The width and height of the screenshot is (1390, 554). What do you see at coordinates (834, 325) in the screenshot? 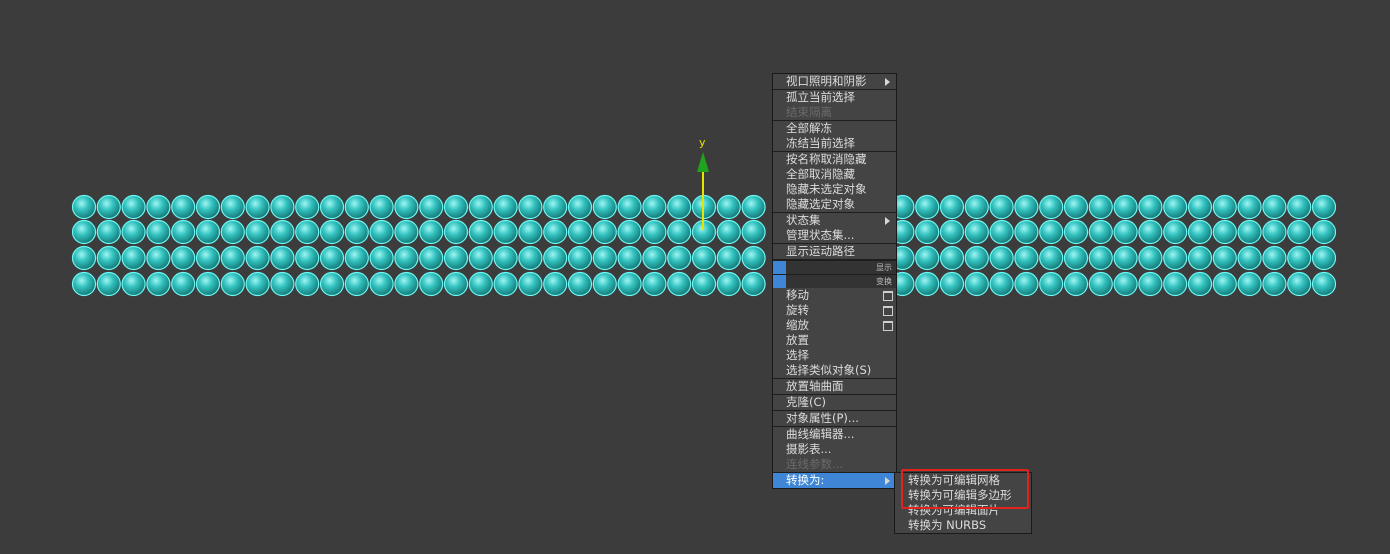
I see `menu-item: 缩放` at bounding box center [834, 325].